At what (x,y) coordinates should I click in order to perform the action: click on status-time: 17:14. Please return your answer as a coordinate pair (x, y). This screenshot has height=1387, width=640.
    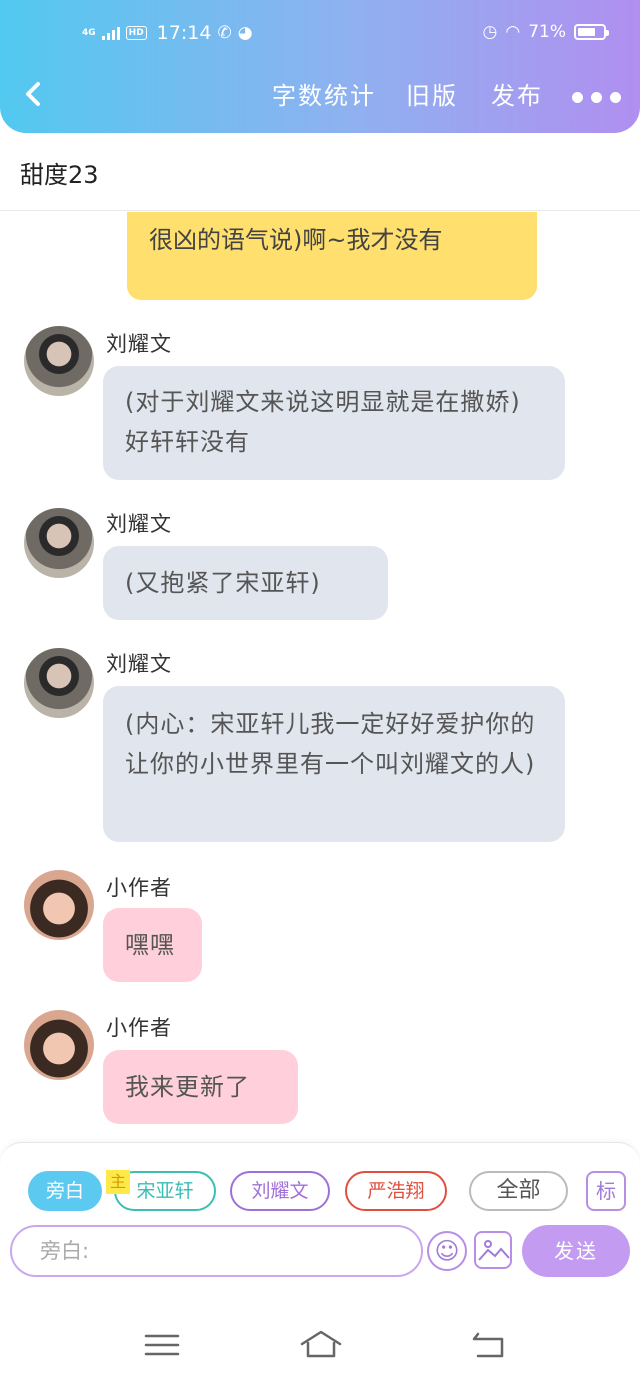
    Looking at the image, I should click on (184, 33).